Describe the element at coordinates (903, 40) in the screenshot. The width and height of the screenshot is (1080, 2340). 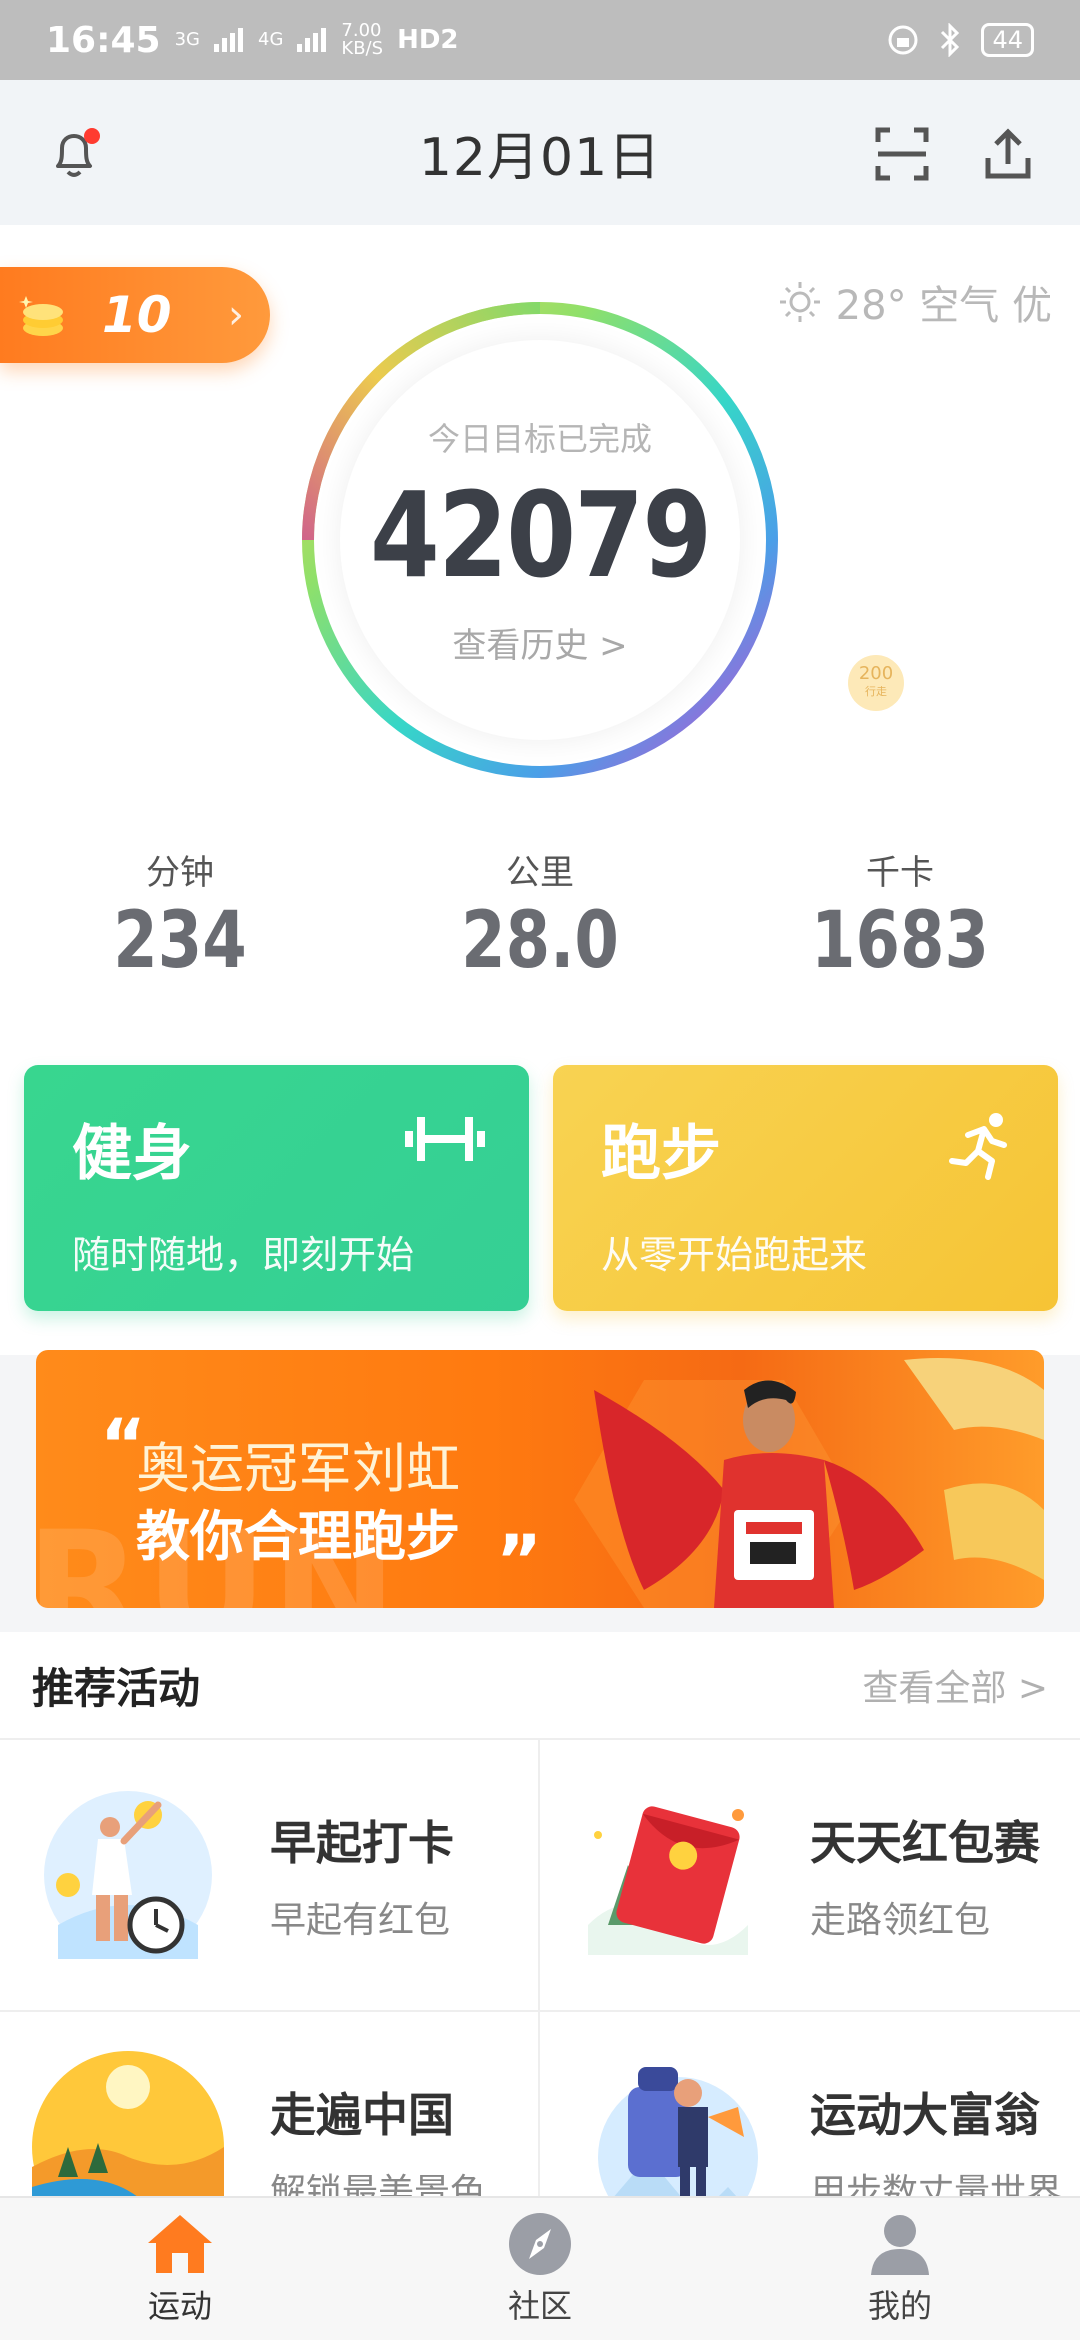
I see `lock-rotation-icon` at that location.